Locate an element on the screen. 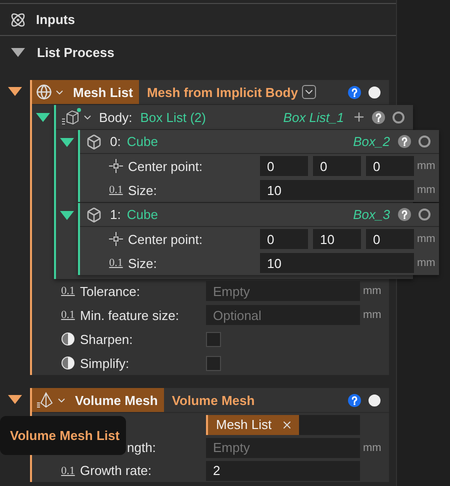 The height and width of the screenshot is (486, 450). globe-icon is located at coordinates (44, 92).